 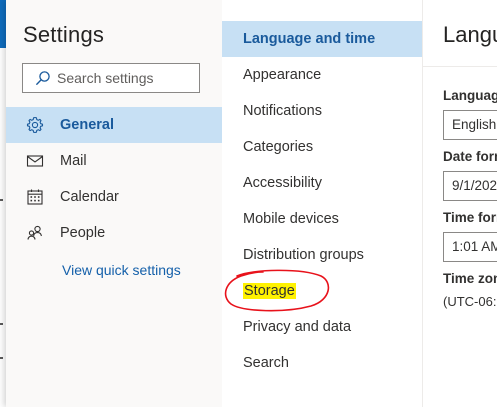 I want to click on nav-item-general: General, so click(x=114, y=125).